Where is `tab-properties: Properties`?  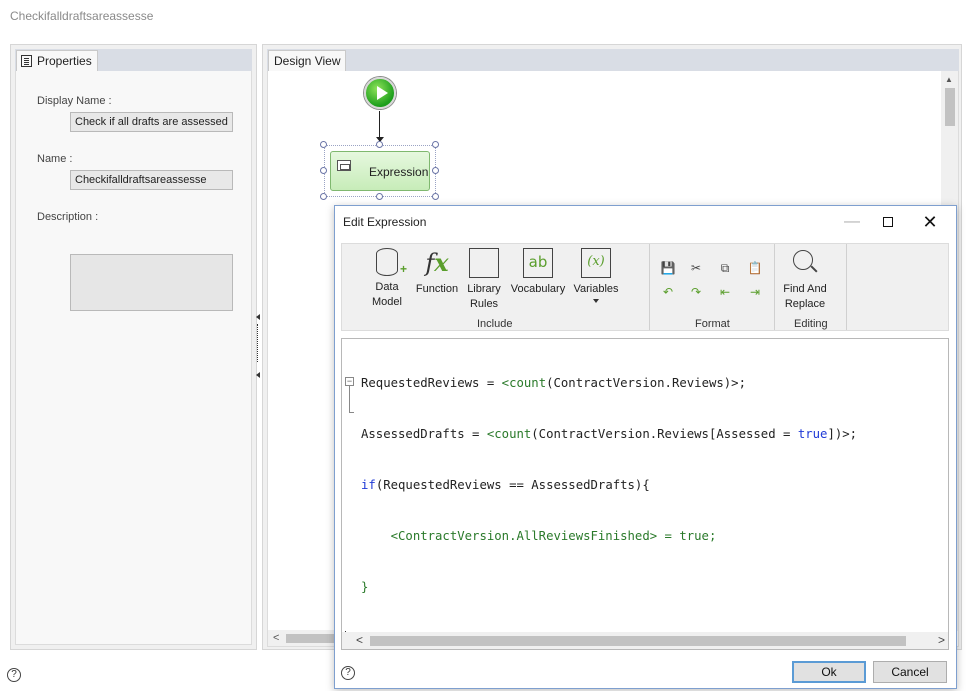 tab-properties: Properties is located at coordinates (57, 60).